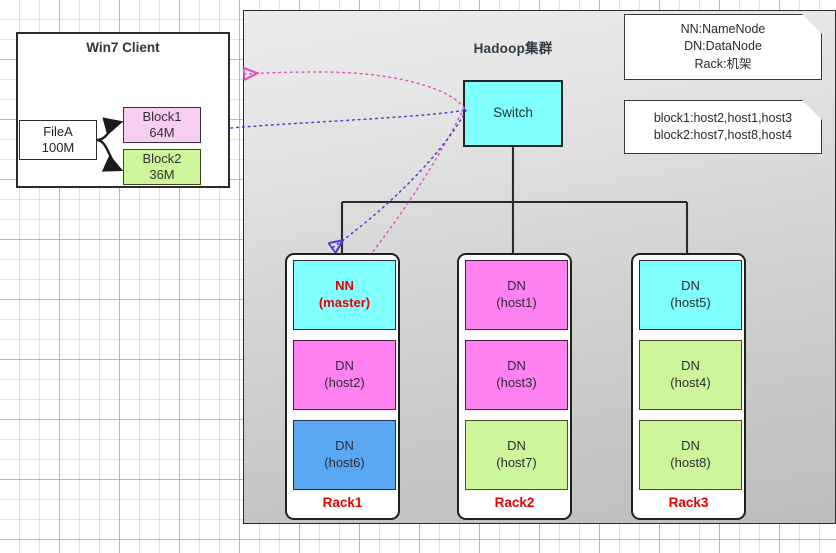  I want to click on block1-box: Block1 64M, so click(162, 125).